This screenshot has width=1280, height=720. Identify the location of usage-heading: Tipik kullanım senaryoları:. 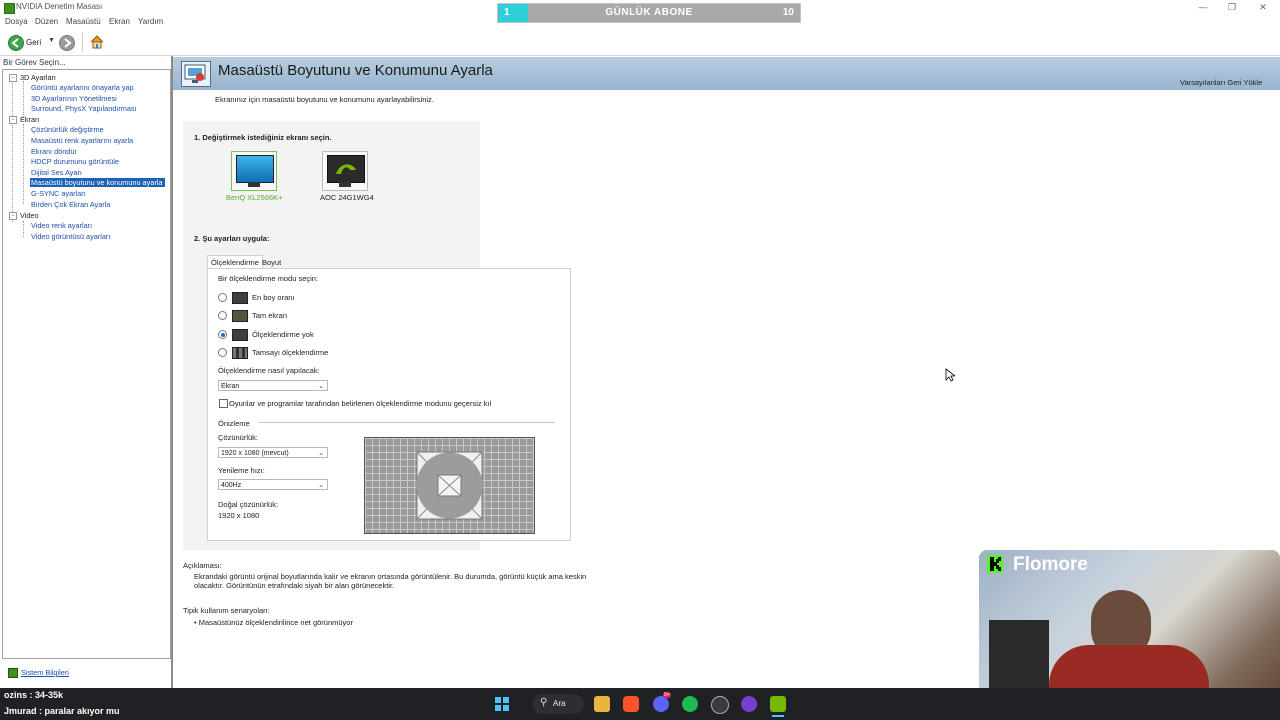
(226, 610).